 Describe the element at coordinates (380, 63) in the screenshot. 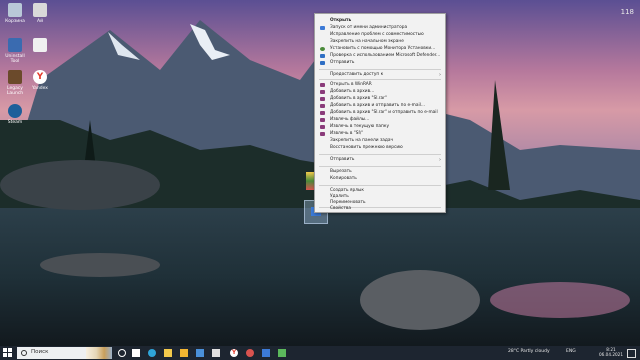

I see `menu-item-share: Отправить` at that location.